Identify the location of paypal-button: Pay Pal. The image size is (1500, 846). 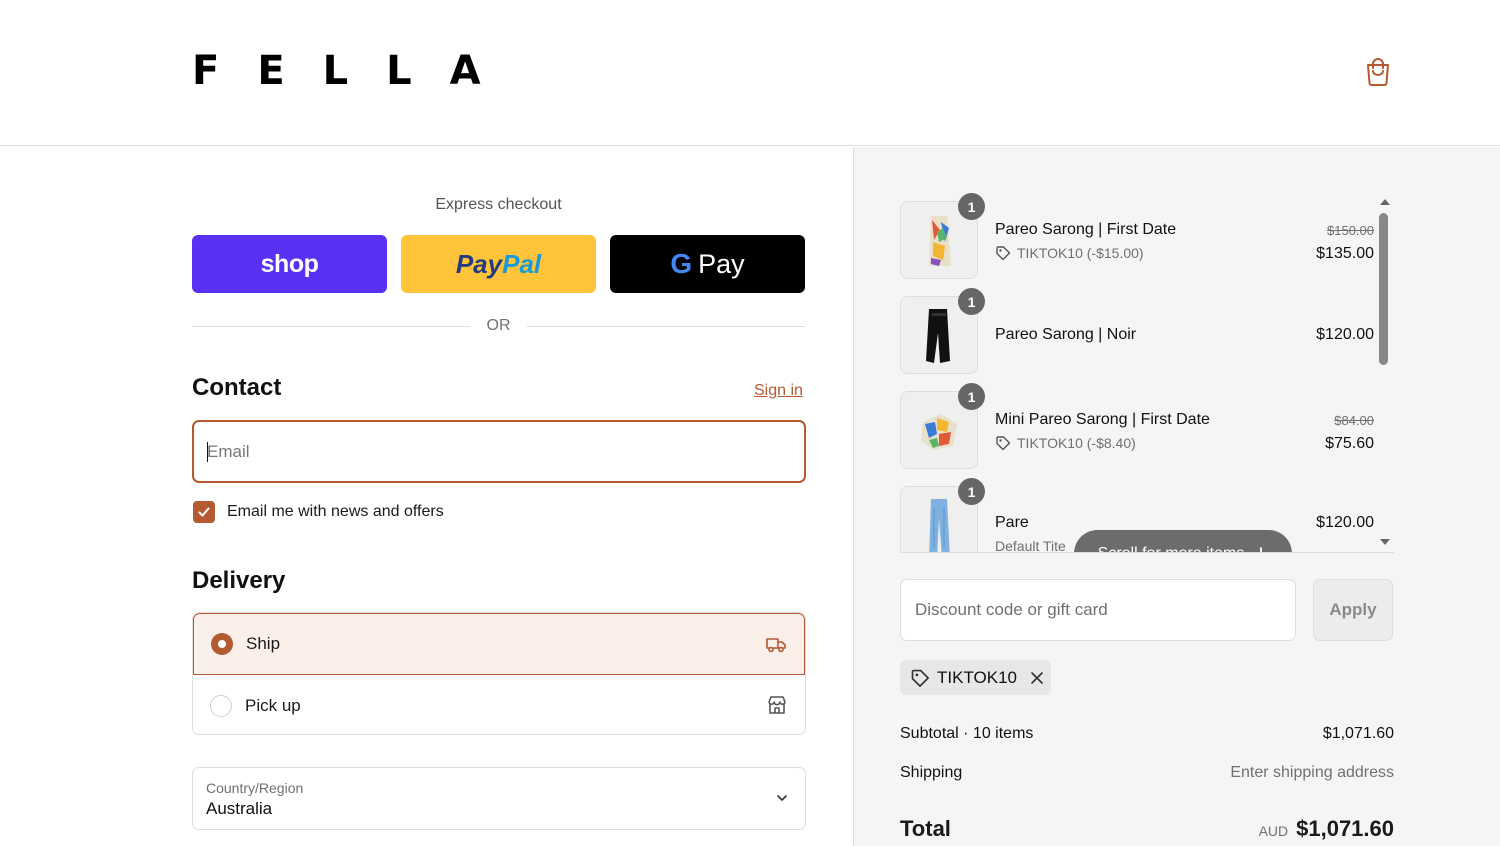
(498, 264).